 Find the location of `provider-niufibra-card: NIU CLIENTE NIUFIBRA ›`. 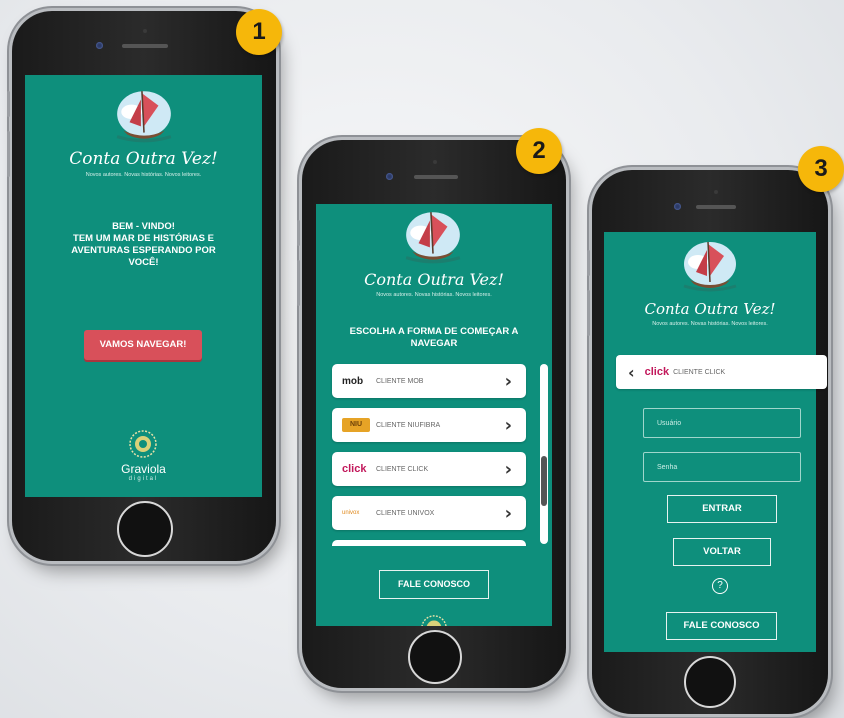

provider-niufibra-card: NIU CLIENTE NIUFIBRA › is located at coordinates (429, 425).